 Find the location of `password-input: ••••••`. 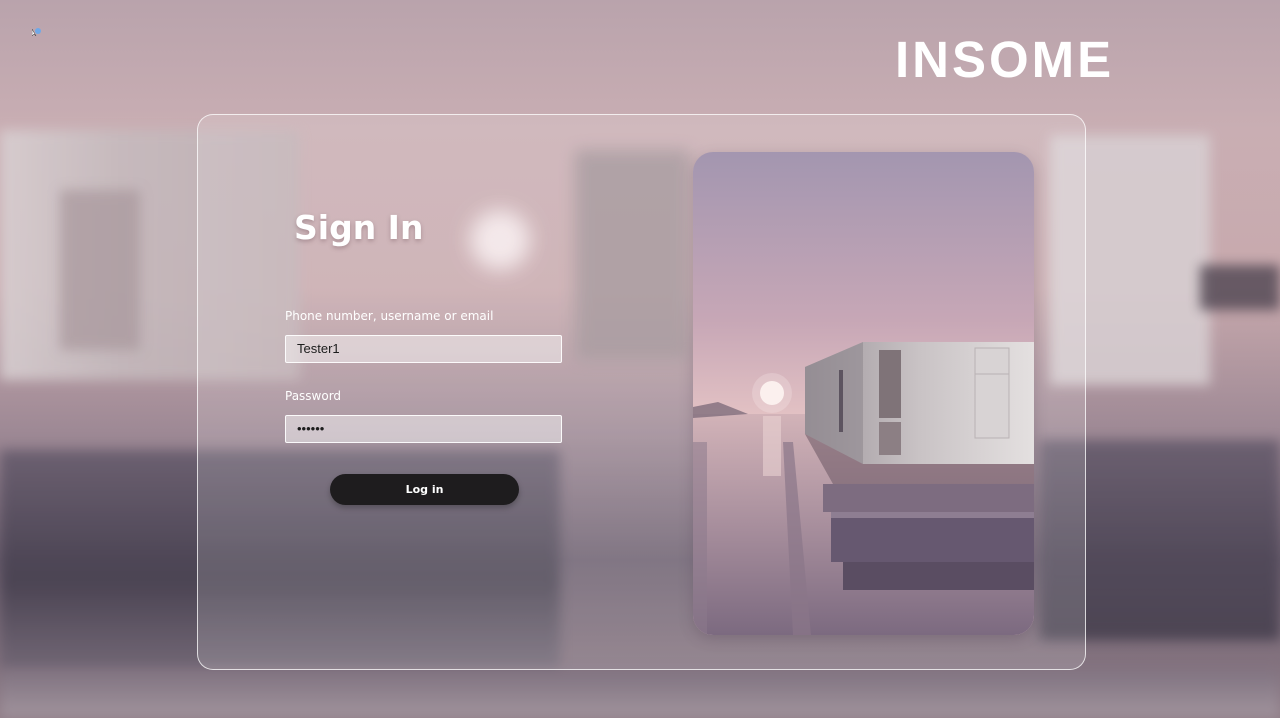

password-input: •••••• is located at coordinates (423, 429).